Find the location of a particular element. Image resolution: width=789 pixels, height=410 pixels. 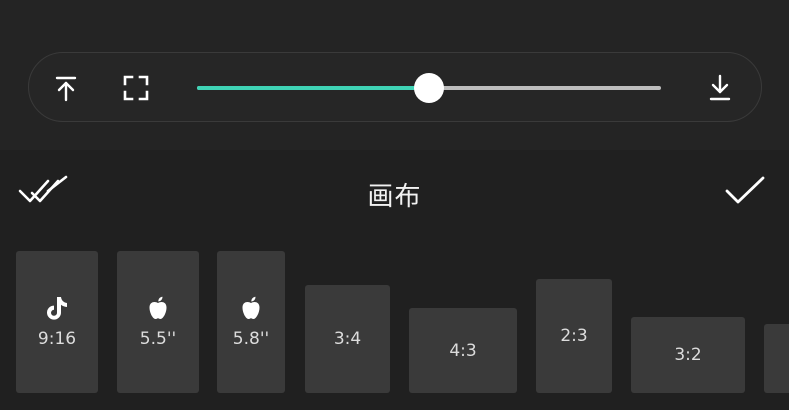

ratio-card-4-3: 4:3 is located at coordinates (463, 350).